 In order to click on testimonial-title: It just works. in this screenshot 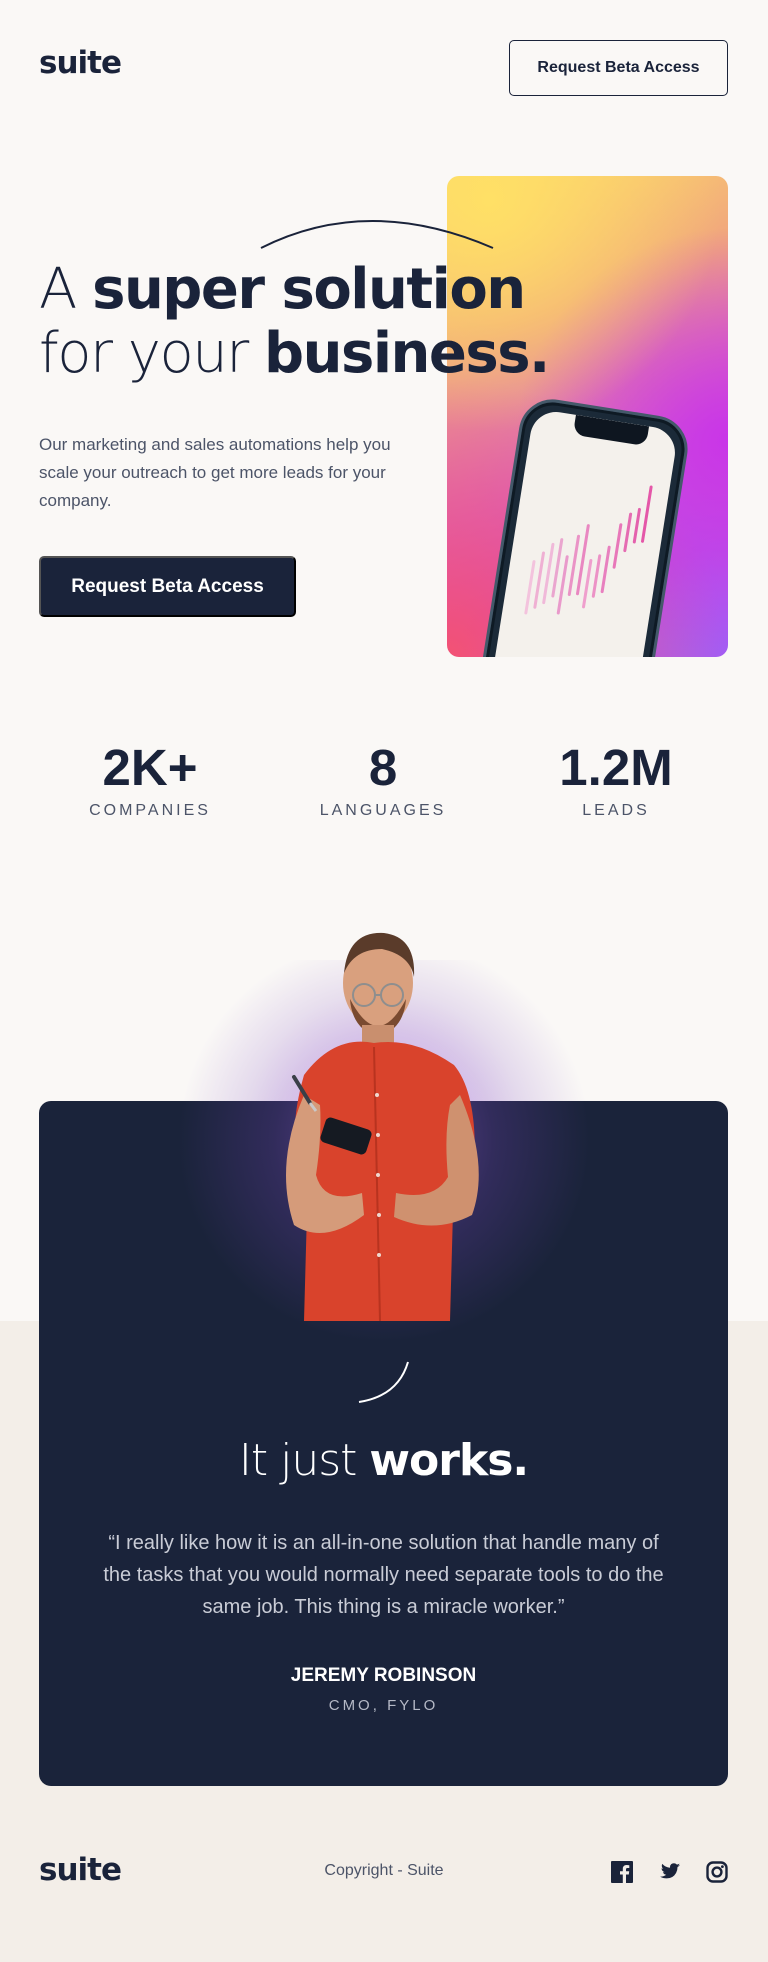, I will do `click(383, 1461)`.